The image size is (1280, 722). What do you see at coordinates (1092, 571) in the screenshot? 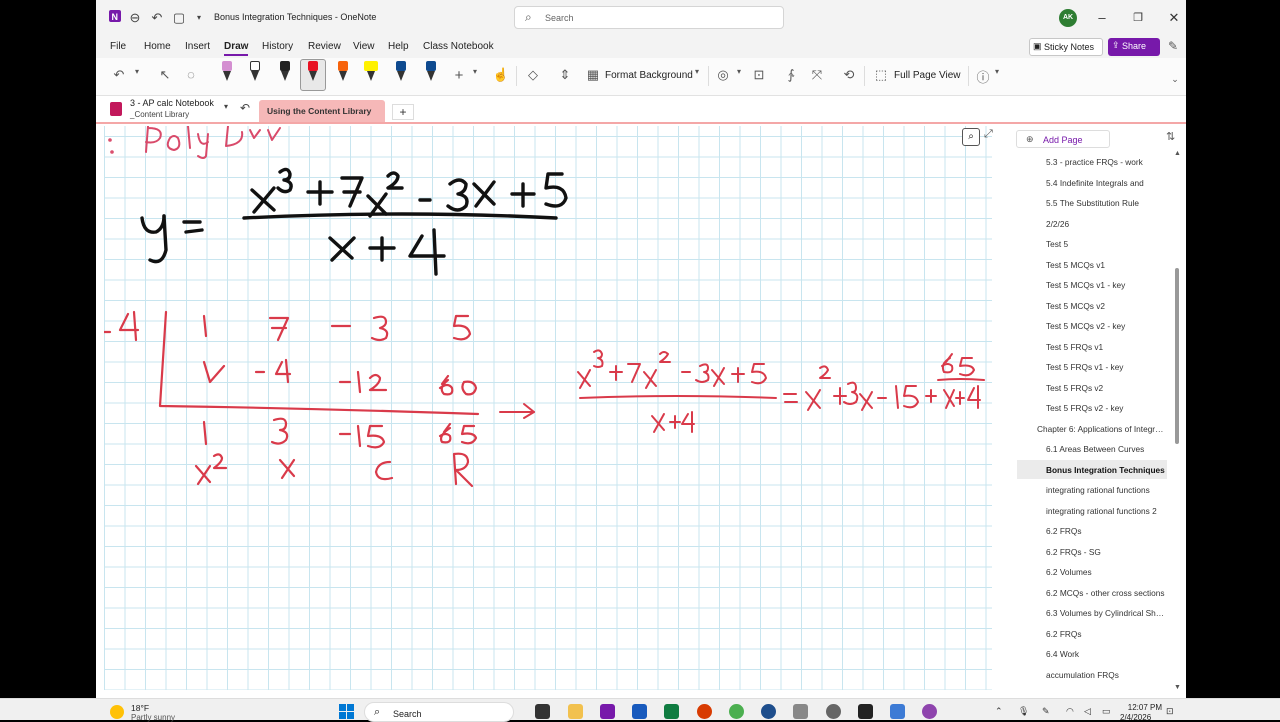
I see `page-item: 6.2 Volumes` at bounding box center [1092, 571].